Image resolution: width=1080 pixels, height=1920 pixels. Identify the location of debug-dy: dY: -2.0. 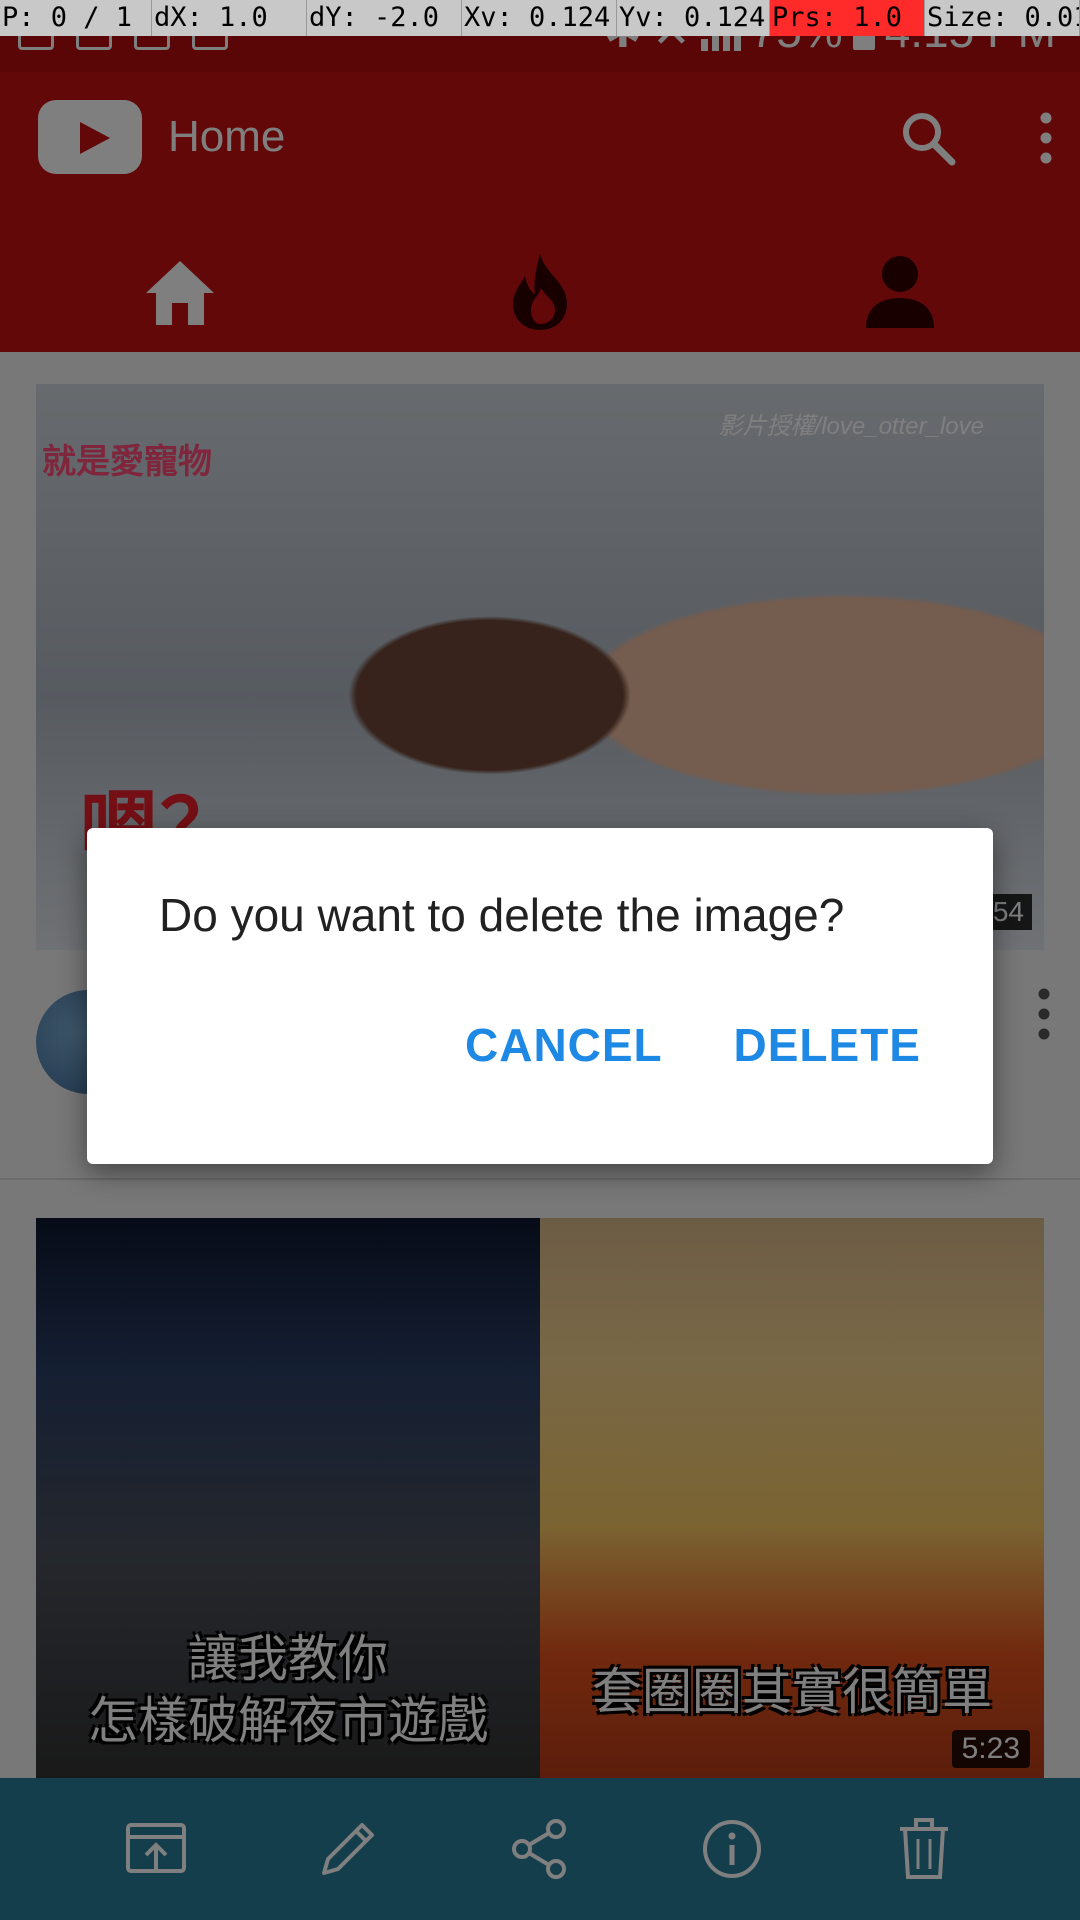
(384, 18).